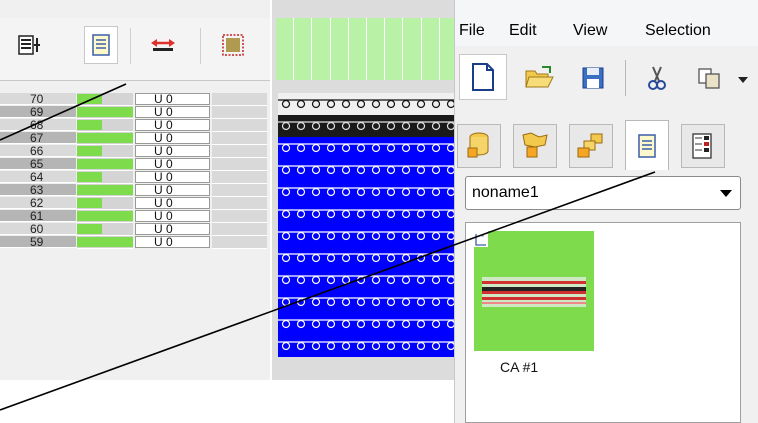 The height and width of the screenshot is (423, 758). Describe the element at coordinates (657, 78) in the screenshot. I see `cut-button` at that location.